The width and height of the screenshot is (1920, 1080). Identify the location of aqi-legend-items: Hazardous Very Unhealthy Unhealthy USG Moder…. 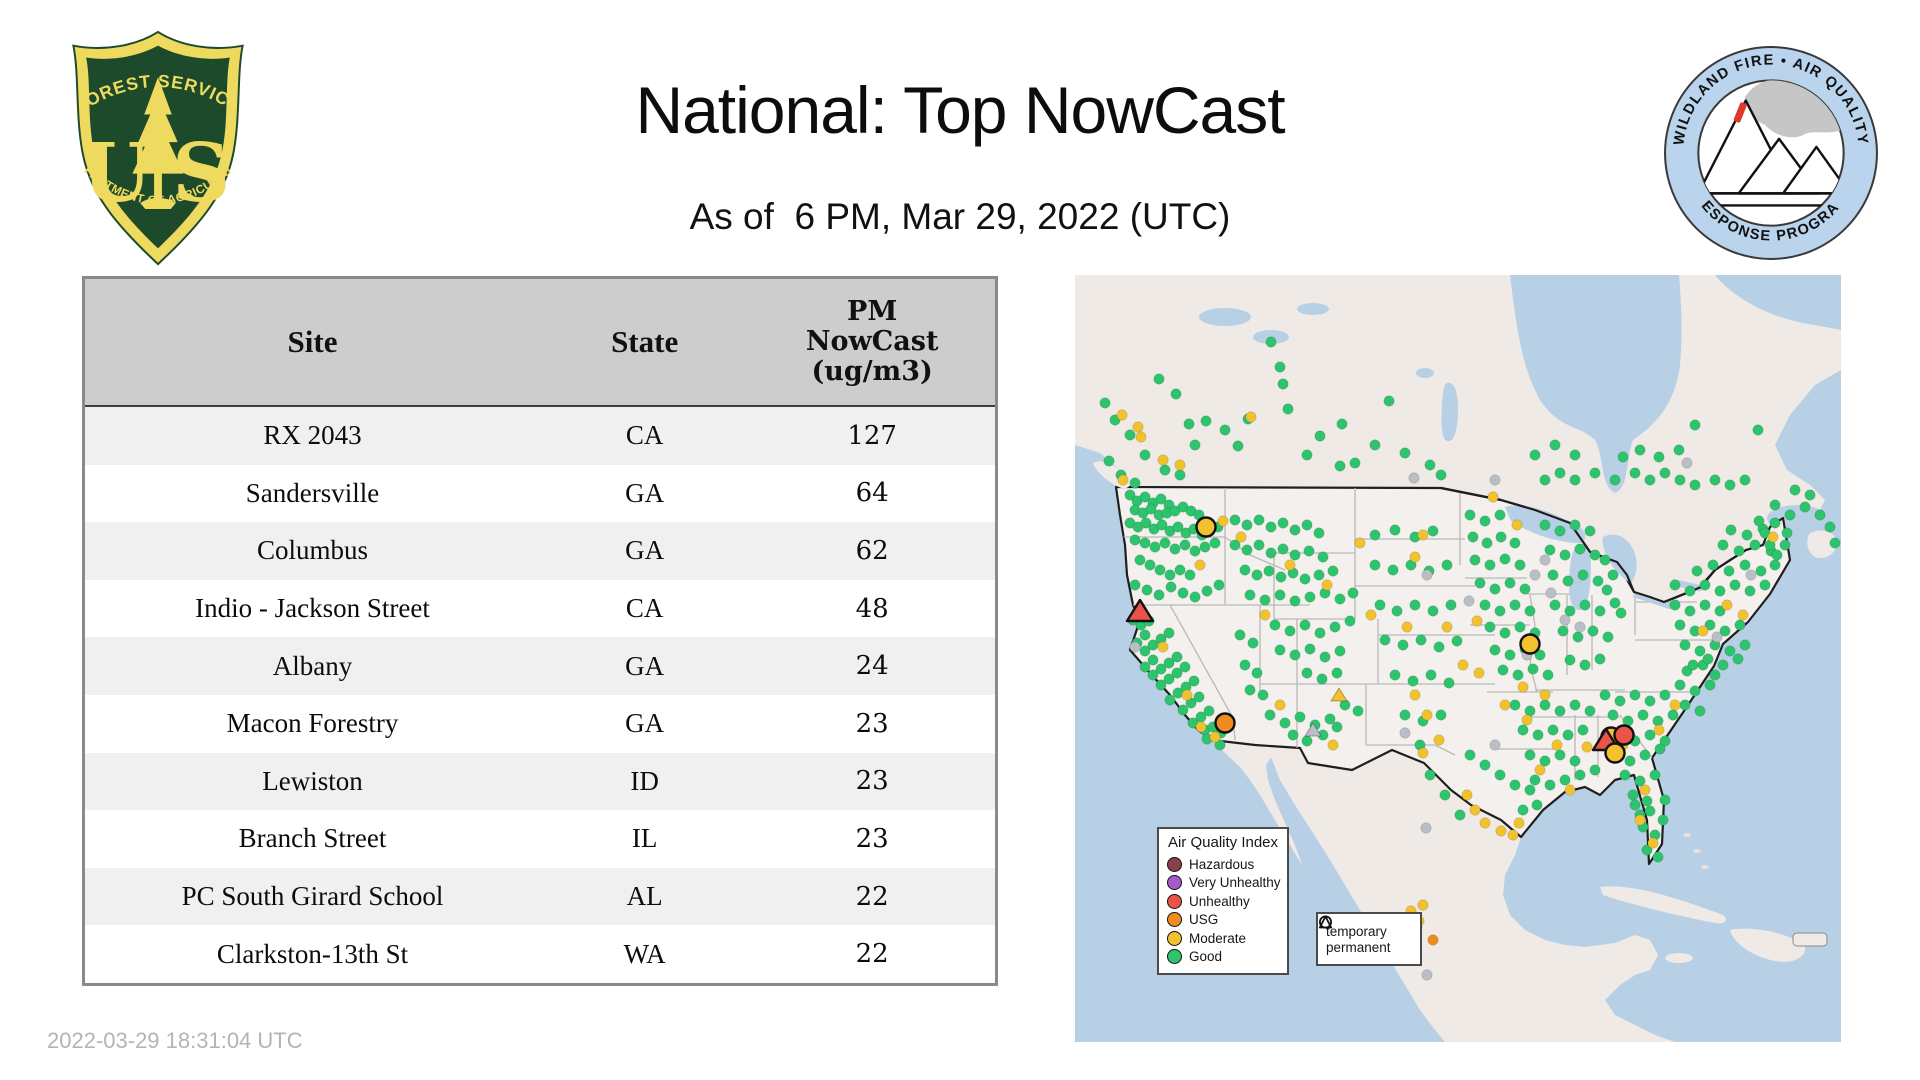
(1224, 910).